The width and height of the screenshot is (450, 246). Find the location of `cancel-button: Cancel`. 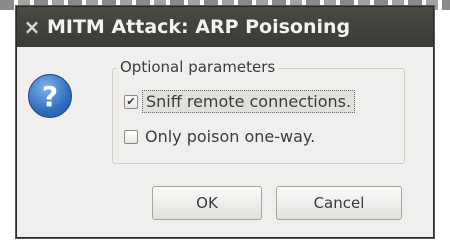

cancel-button: Cancel is located at coordinates (339, 203).